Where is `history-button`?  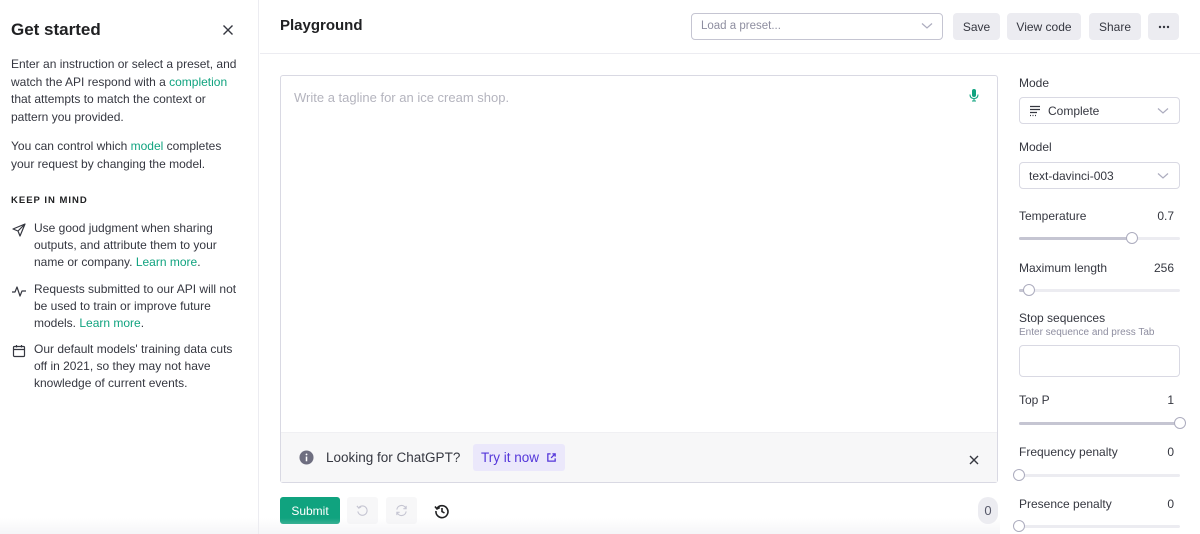 history-button is located at coordinates (441, 510).